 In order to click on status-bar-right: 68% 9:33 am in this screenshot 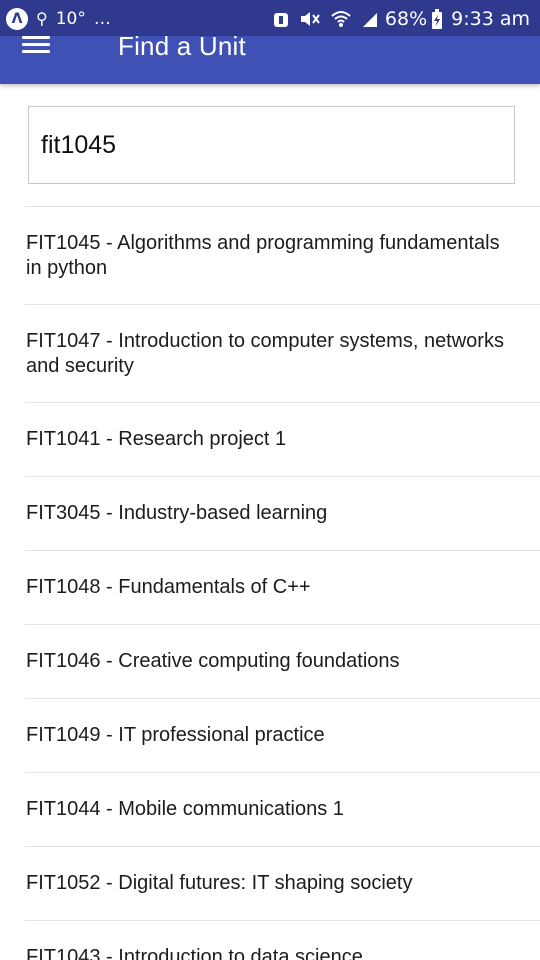, I will do `click(396, 19)`.